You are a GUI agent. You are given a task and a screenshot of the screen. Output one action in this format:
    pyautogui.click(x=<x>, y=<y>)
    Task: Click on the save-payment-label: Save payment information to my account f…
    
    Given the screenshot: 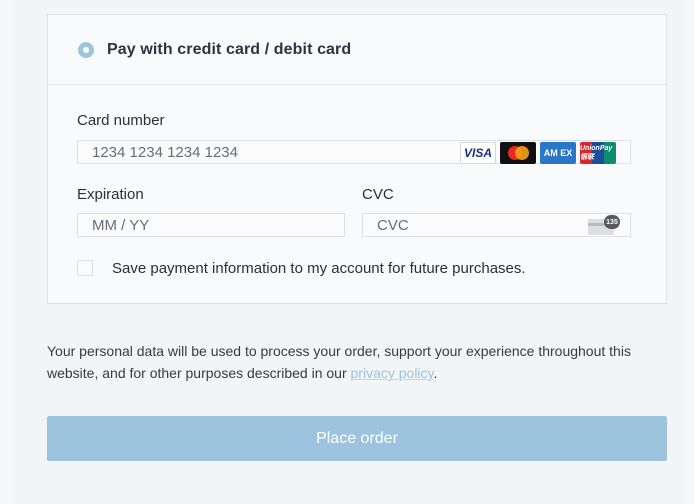 What is the action you would take?
    pyautogui.click(x=319, y=268)
    